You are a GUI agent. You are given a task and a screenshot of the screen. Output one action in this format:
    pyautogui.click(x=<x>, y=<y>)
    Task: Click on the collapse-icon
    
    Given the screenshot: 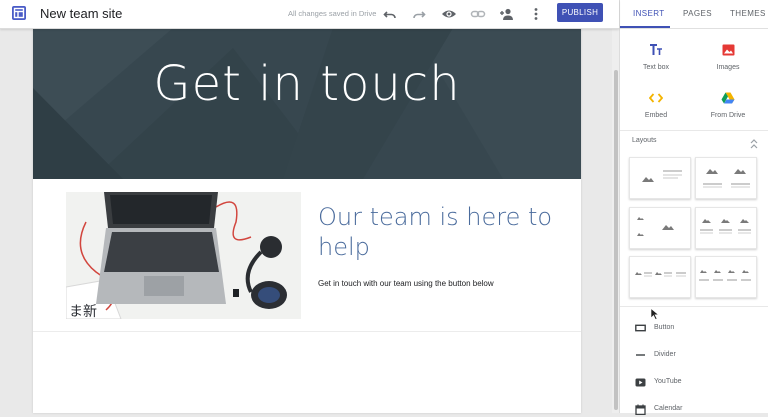 What is the action you would take?
    pyautogui.click(x=754, y=142)
    